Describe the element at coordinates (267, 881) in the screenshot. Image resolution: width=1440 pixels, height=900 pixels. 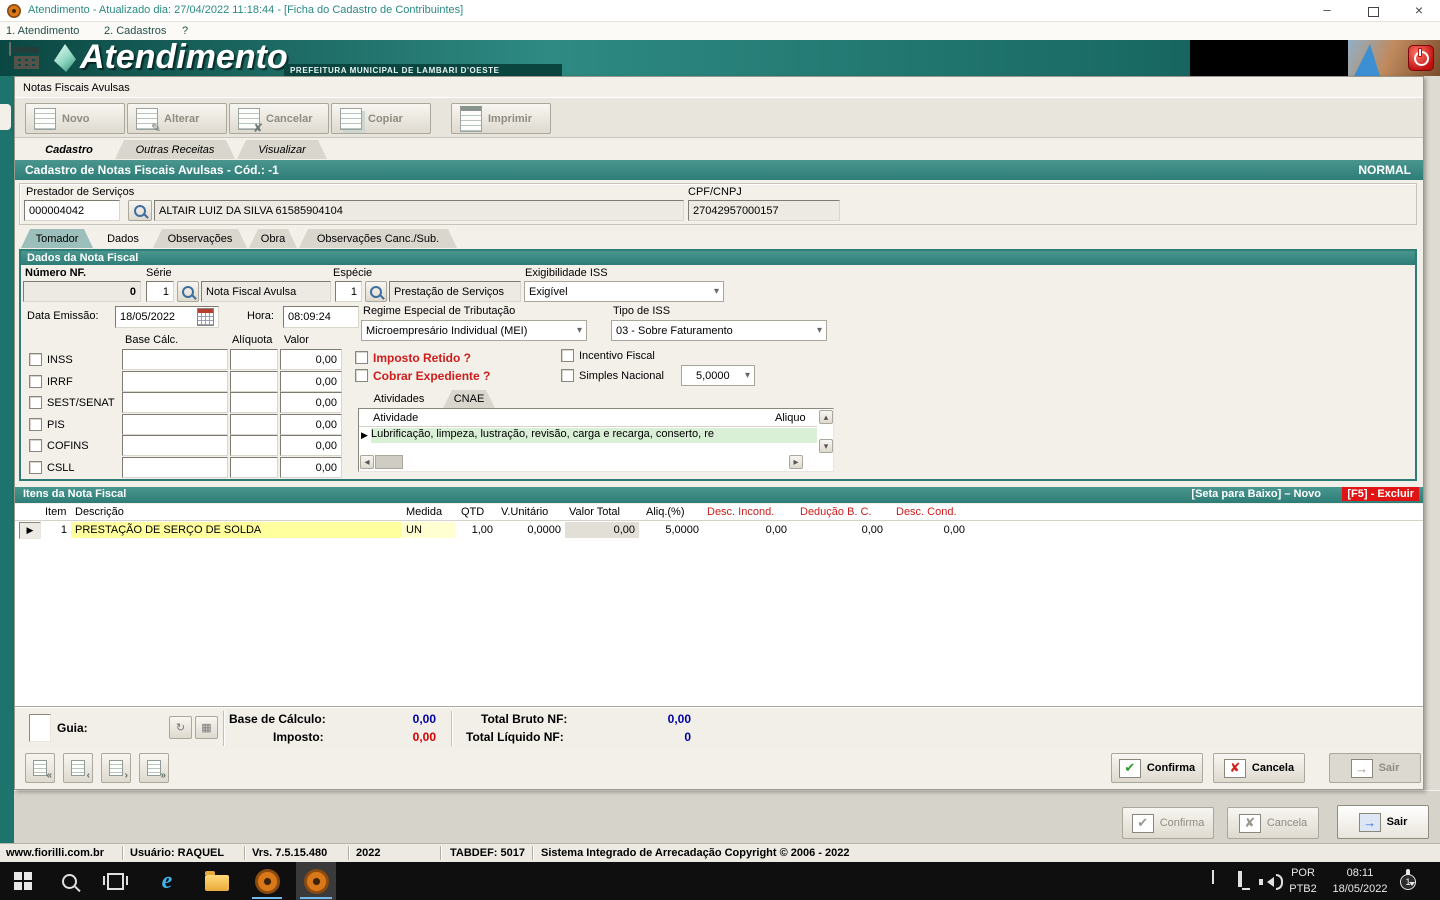
I see `taskbar-app1-button` at that location.